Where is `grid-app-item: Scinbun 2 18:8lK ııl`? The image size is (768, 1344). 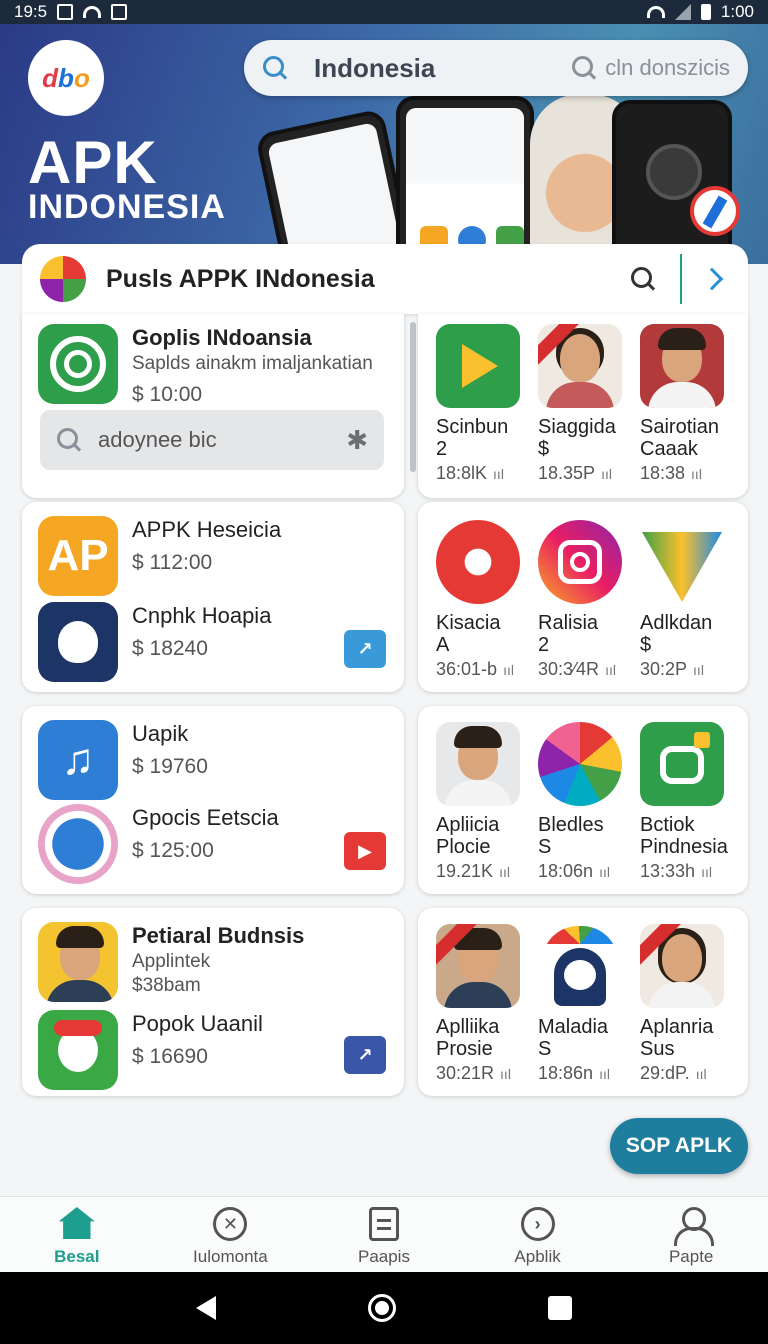
grid-app-item: Scinbun 2 18:8lK ııl is located at coordinates (484, 405).